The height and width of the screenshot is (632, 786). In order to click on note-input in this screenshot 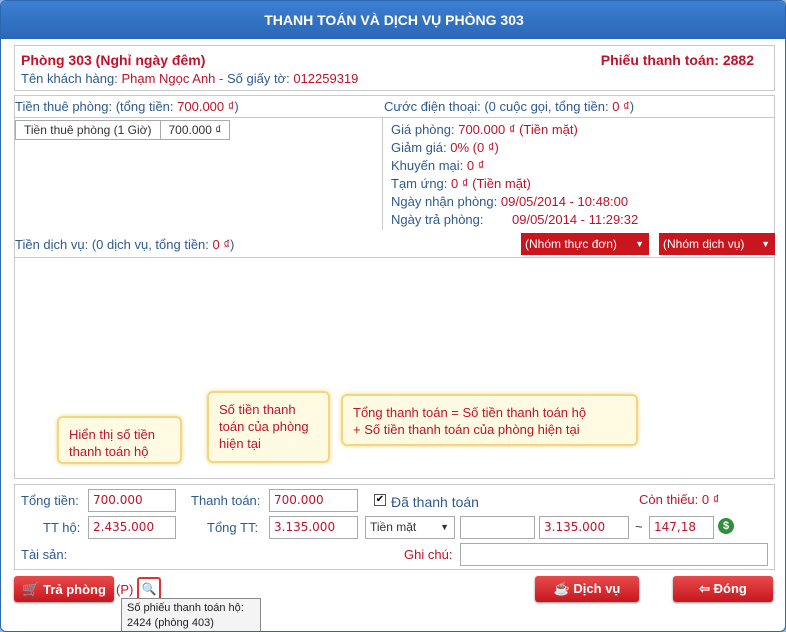, I will do `click(614, 554)`.